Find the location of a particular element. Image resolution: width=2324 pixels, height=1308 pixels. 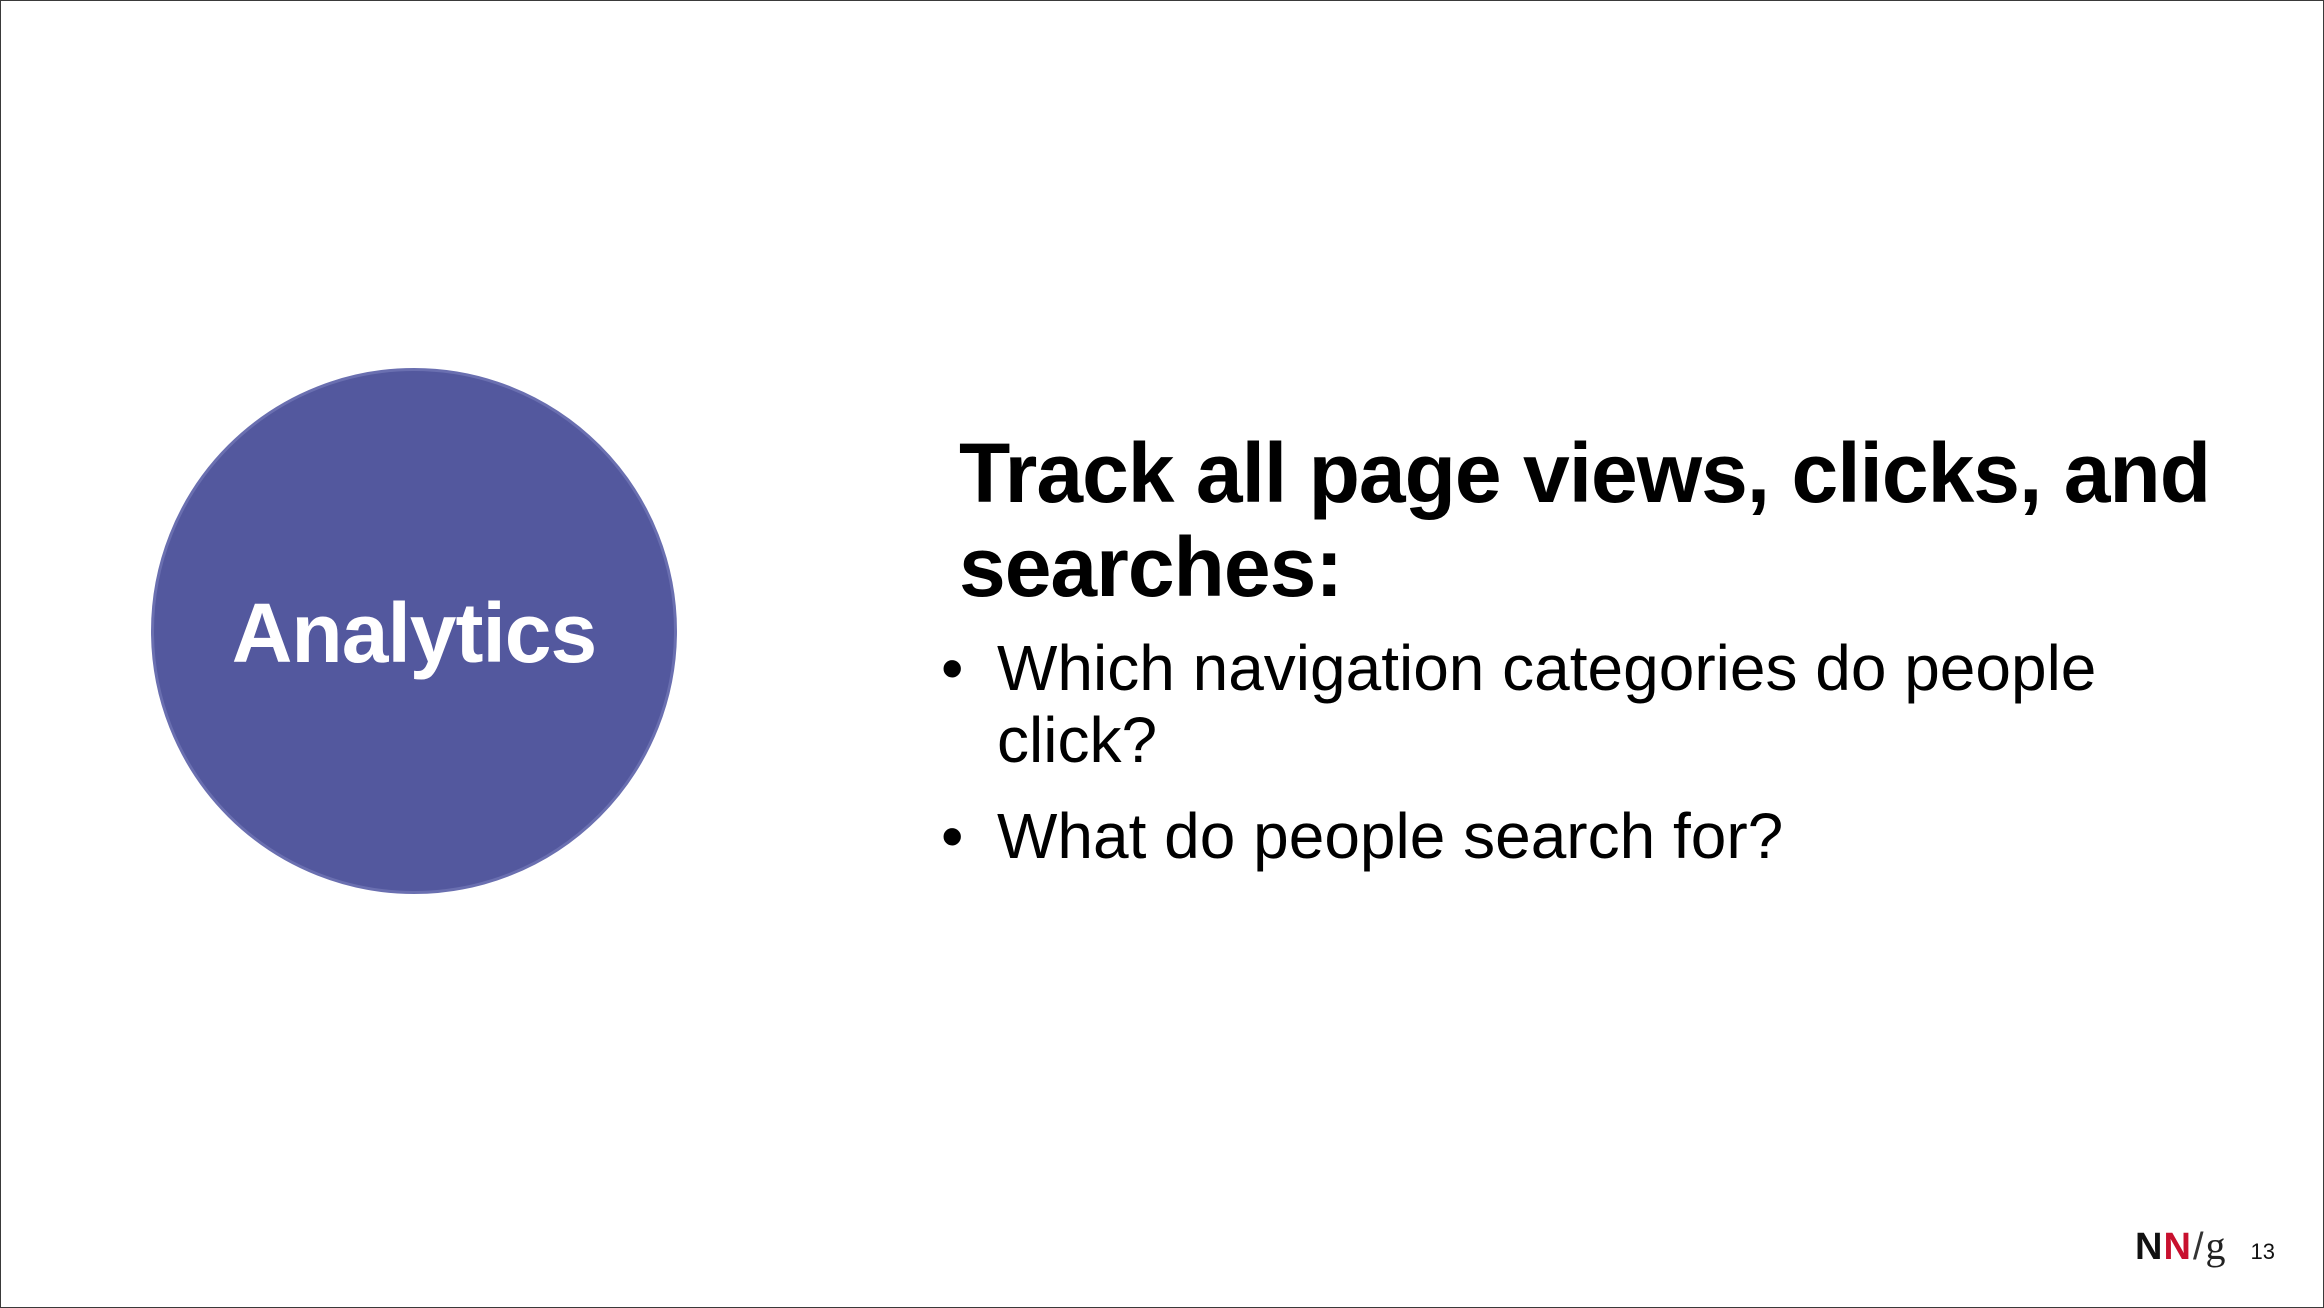

nng-logo: N N / g is located at coordinates (2180, 1245).